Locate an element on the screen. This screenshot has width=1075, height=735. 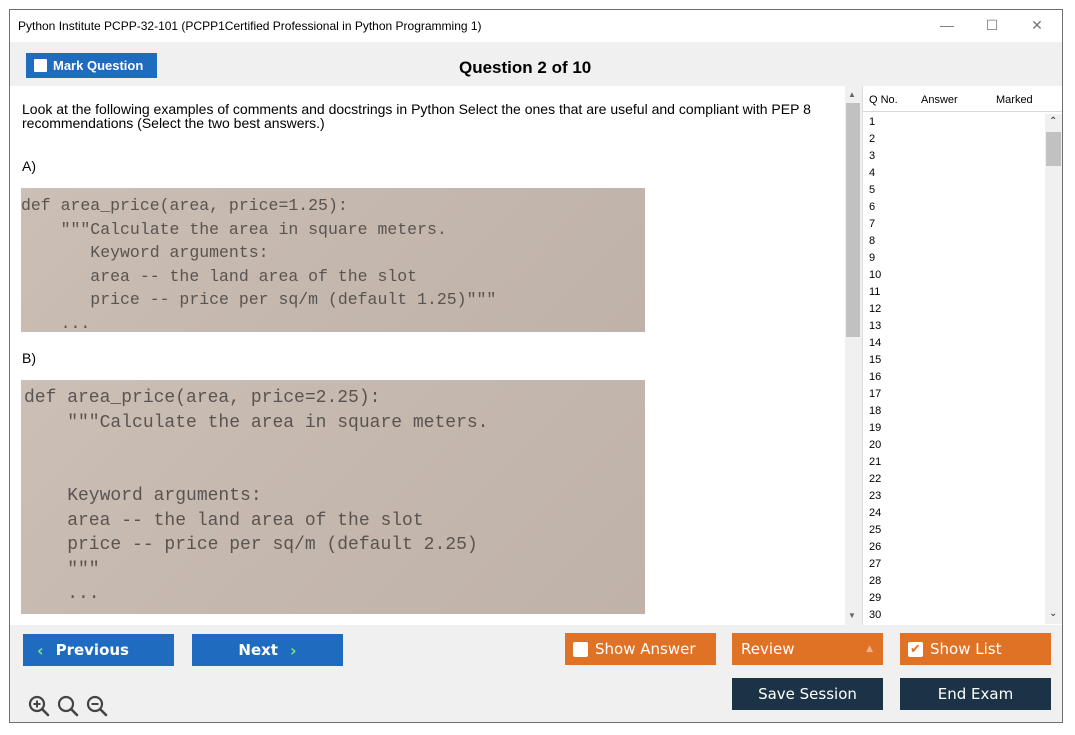
question-list-row: 5 is located at coordinates (954, 190).